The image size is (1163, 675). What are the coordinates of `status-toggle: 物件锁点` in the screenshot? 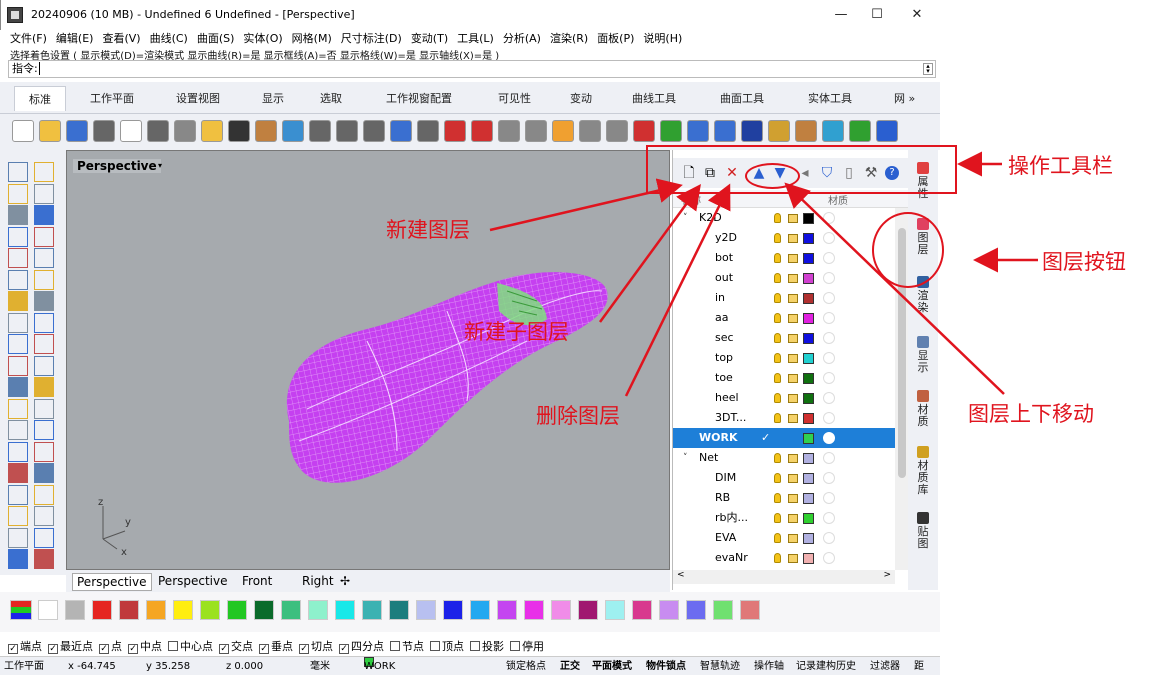 It's located at (666, 666).